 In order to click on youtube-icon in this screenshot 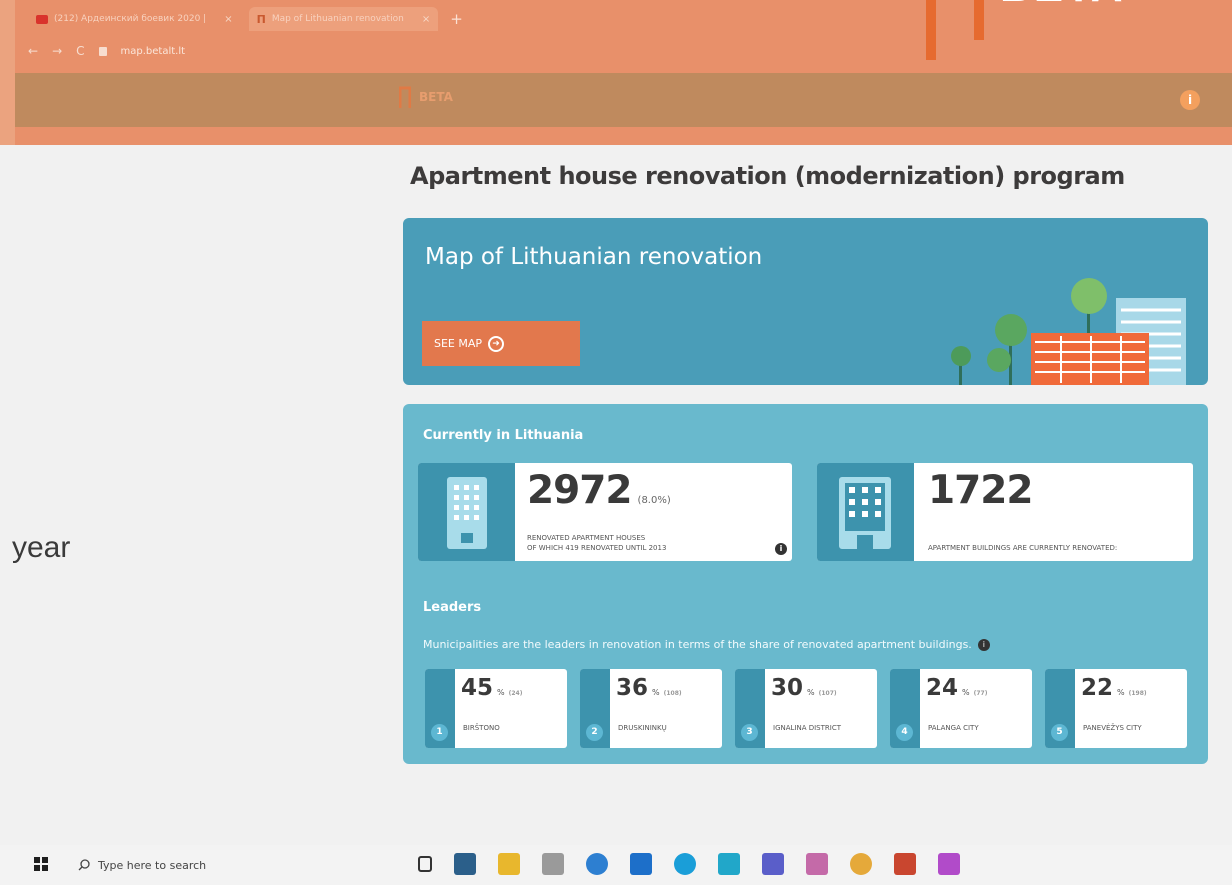, I will do `click(42, 19)`.